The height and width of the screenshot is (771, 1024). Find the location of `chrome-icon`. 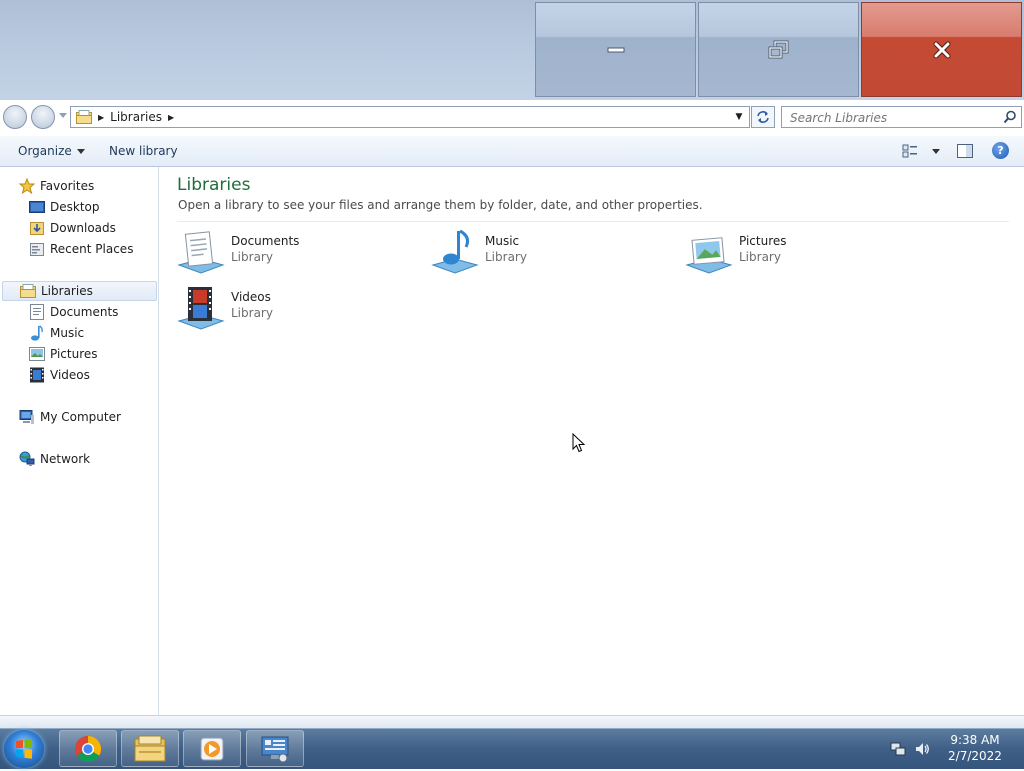

chrome-icon is located at coordinates (88, 748).